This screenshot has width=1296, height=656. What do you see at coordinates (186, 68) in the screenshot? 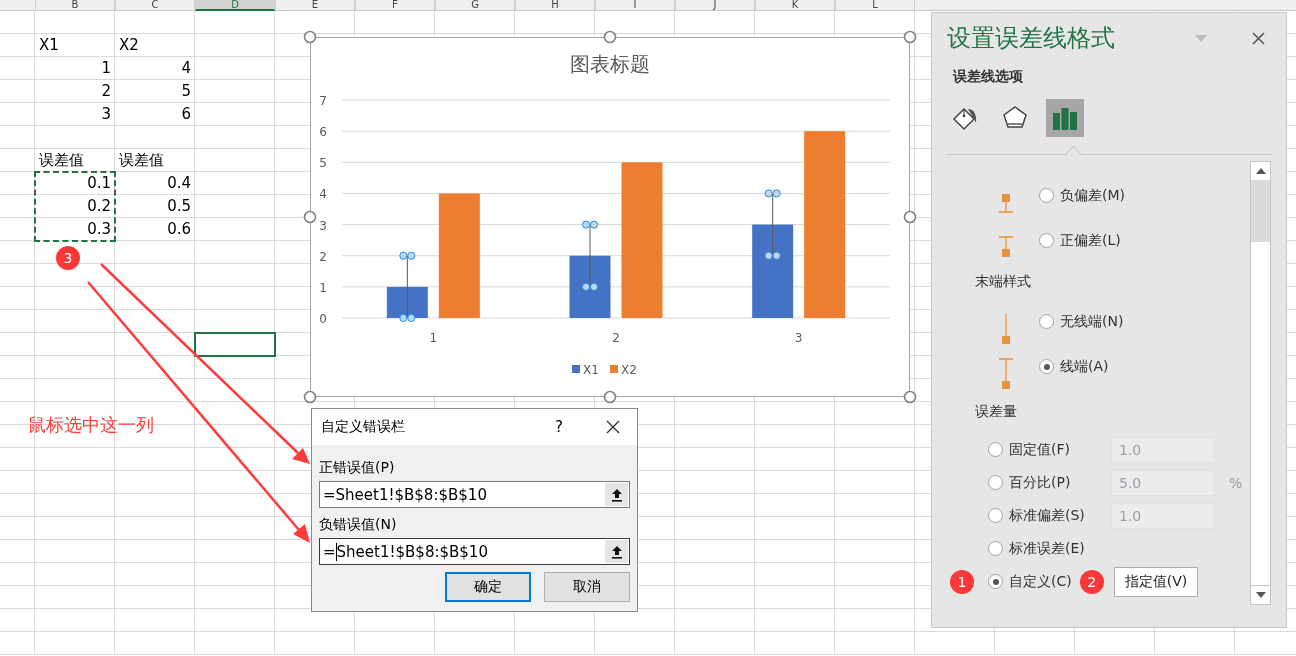
I see `table-cell-text: 4` at bounding box center [186, 68].